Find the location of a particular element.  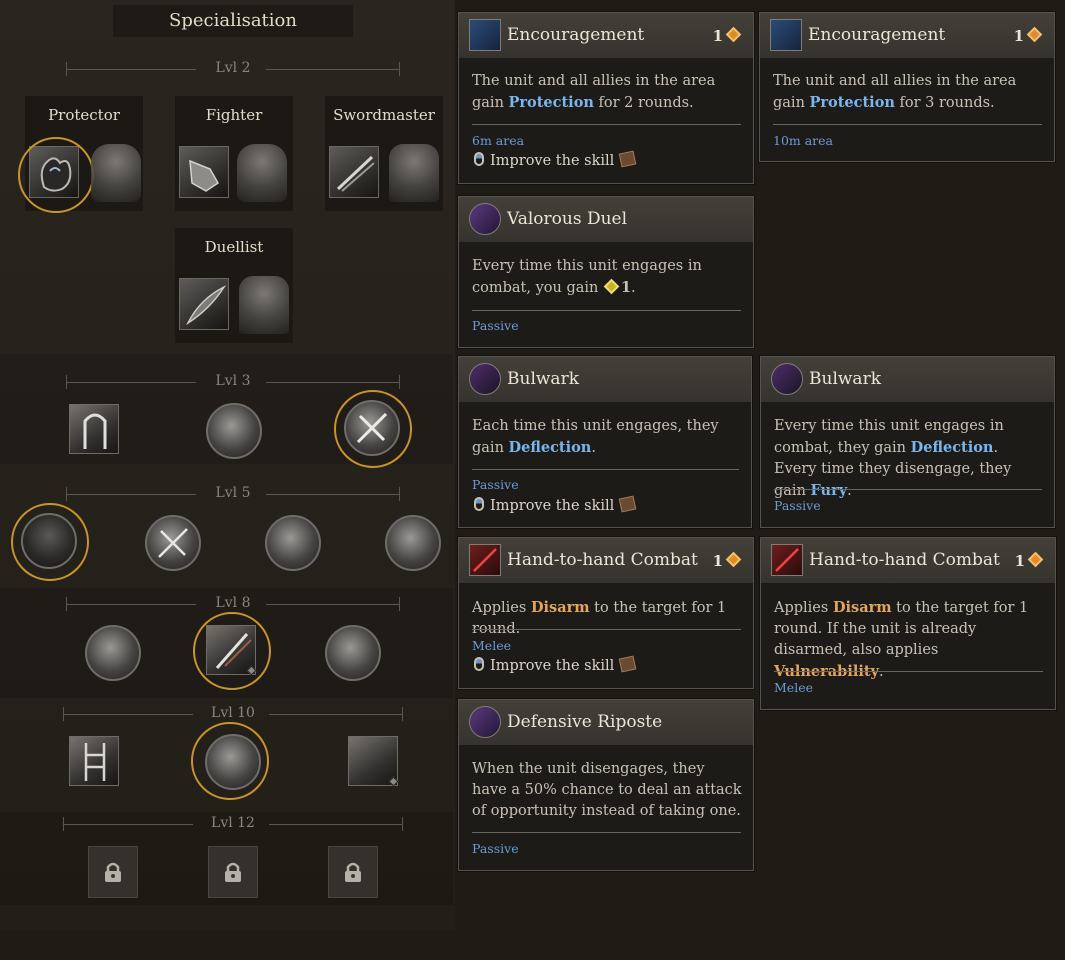

tooltip-title: Valorous Duel is located at coordinates (567, 219).